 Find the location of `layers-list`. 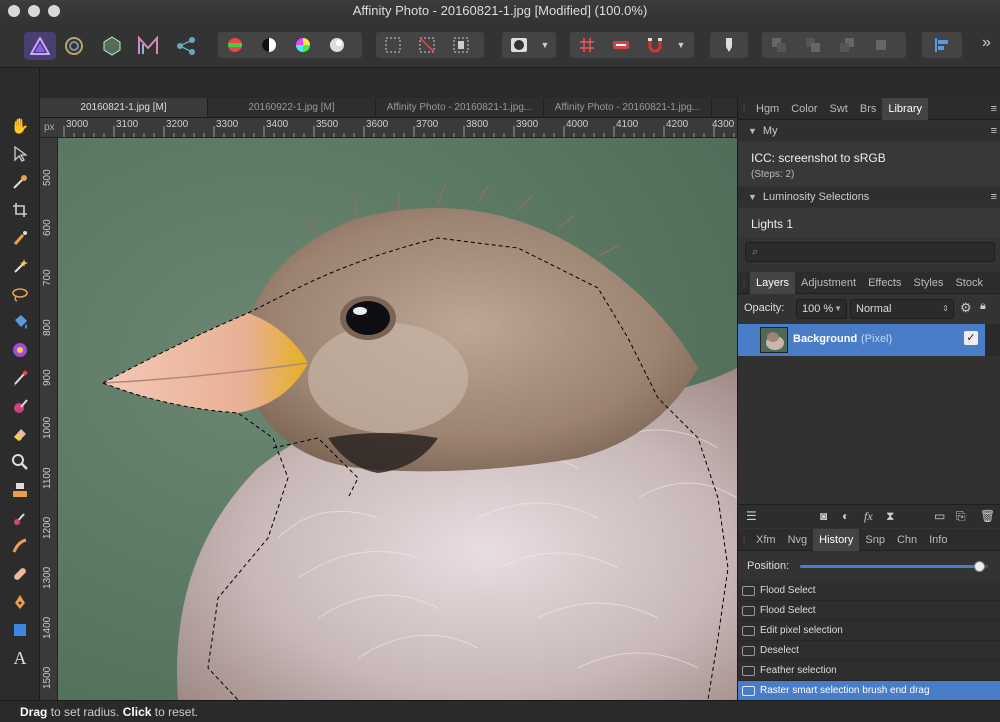

layers-list is located at coordinates (869, 430).